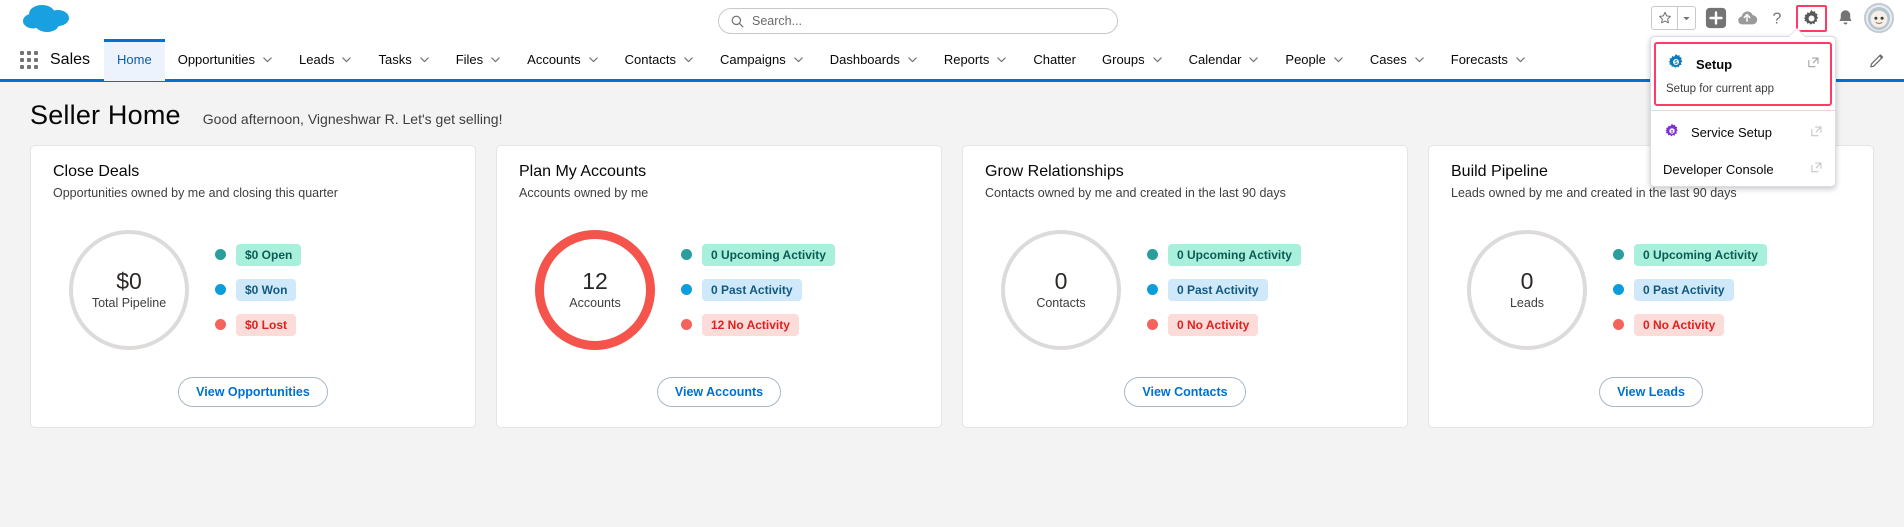  Describe the element at coordinates (334, 324) in the screenshot. I see `legend-row: $0 Lost` at that location.